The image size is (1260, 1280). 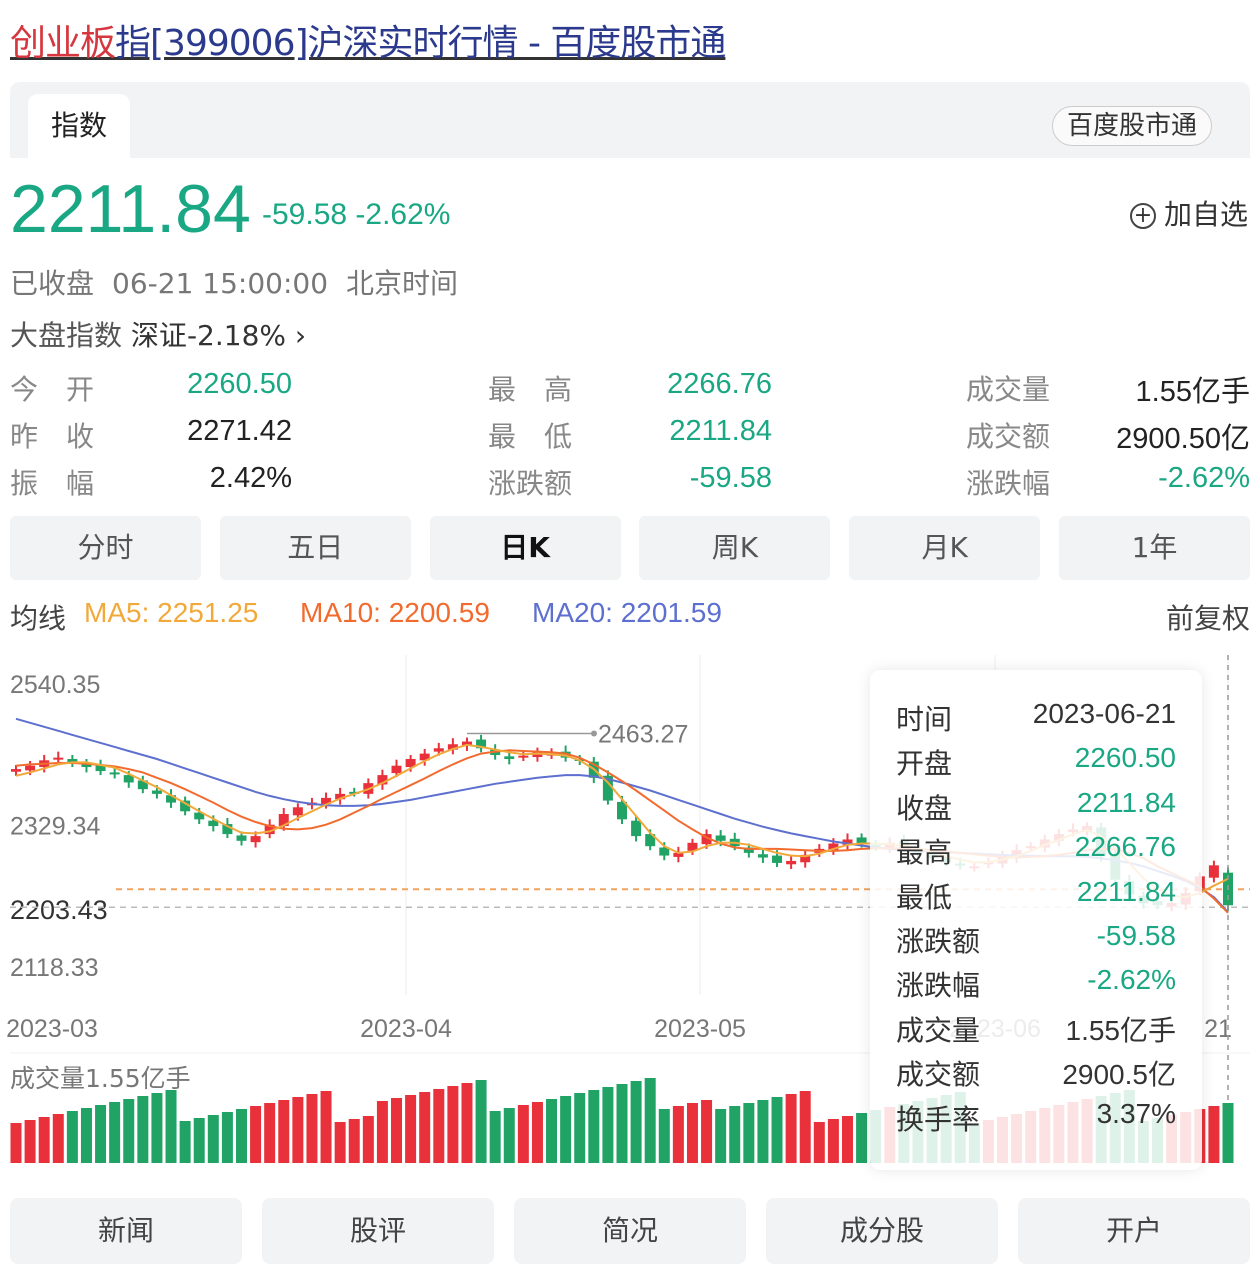 What do you see at coordinates (1131, 126) in the screenshot?
I see `brand-badge: 百度股市通` at bounding box center [1131, 126].